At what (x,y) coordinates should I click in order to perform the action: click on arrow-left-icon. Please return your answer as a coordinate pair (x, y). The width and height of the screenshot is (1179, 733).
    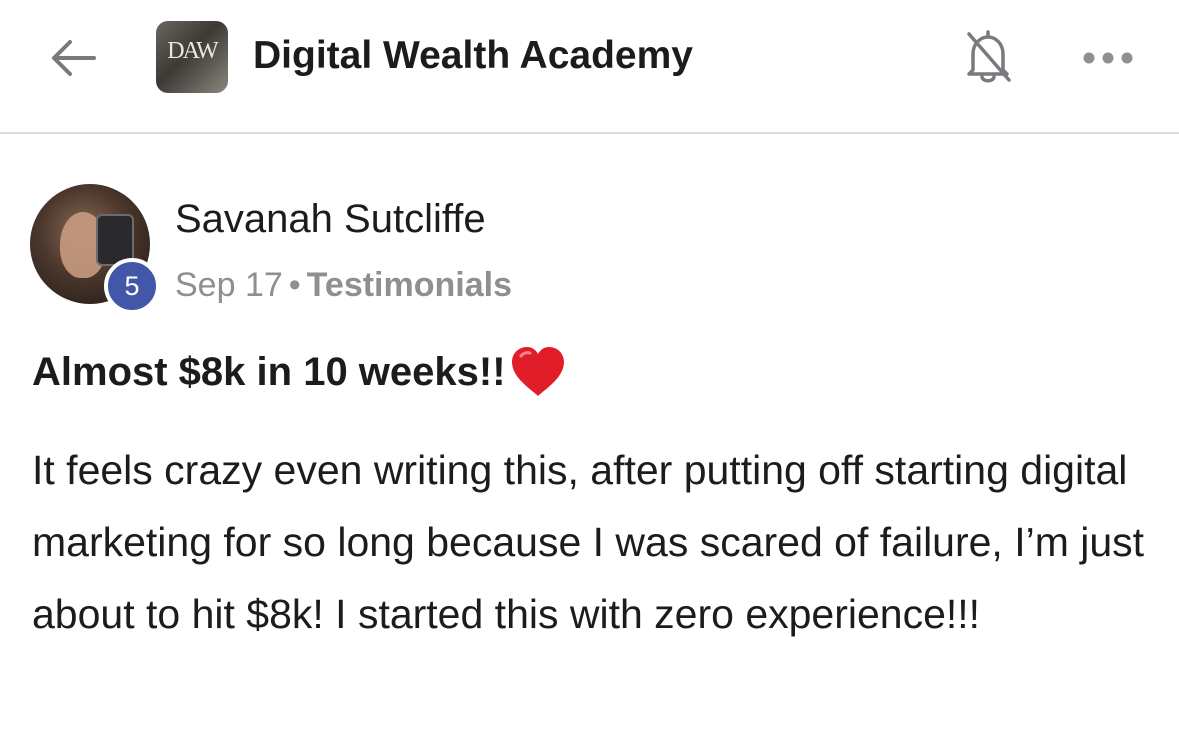
    Looking at the image, I should click on (74, 58).